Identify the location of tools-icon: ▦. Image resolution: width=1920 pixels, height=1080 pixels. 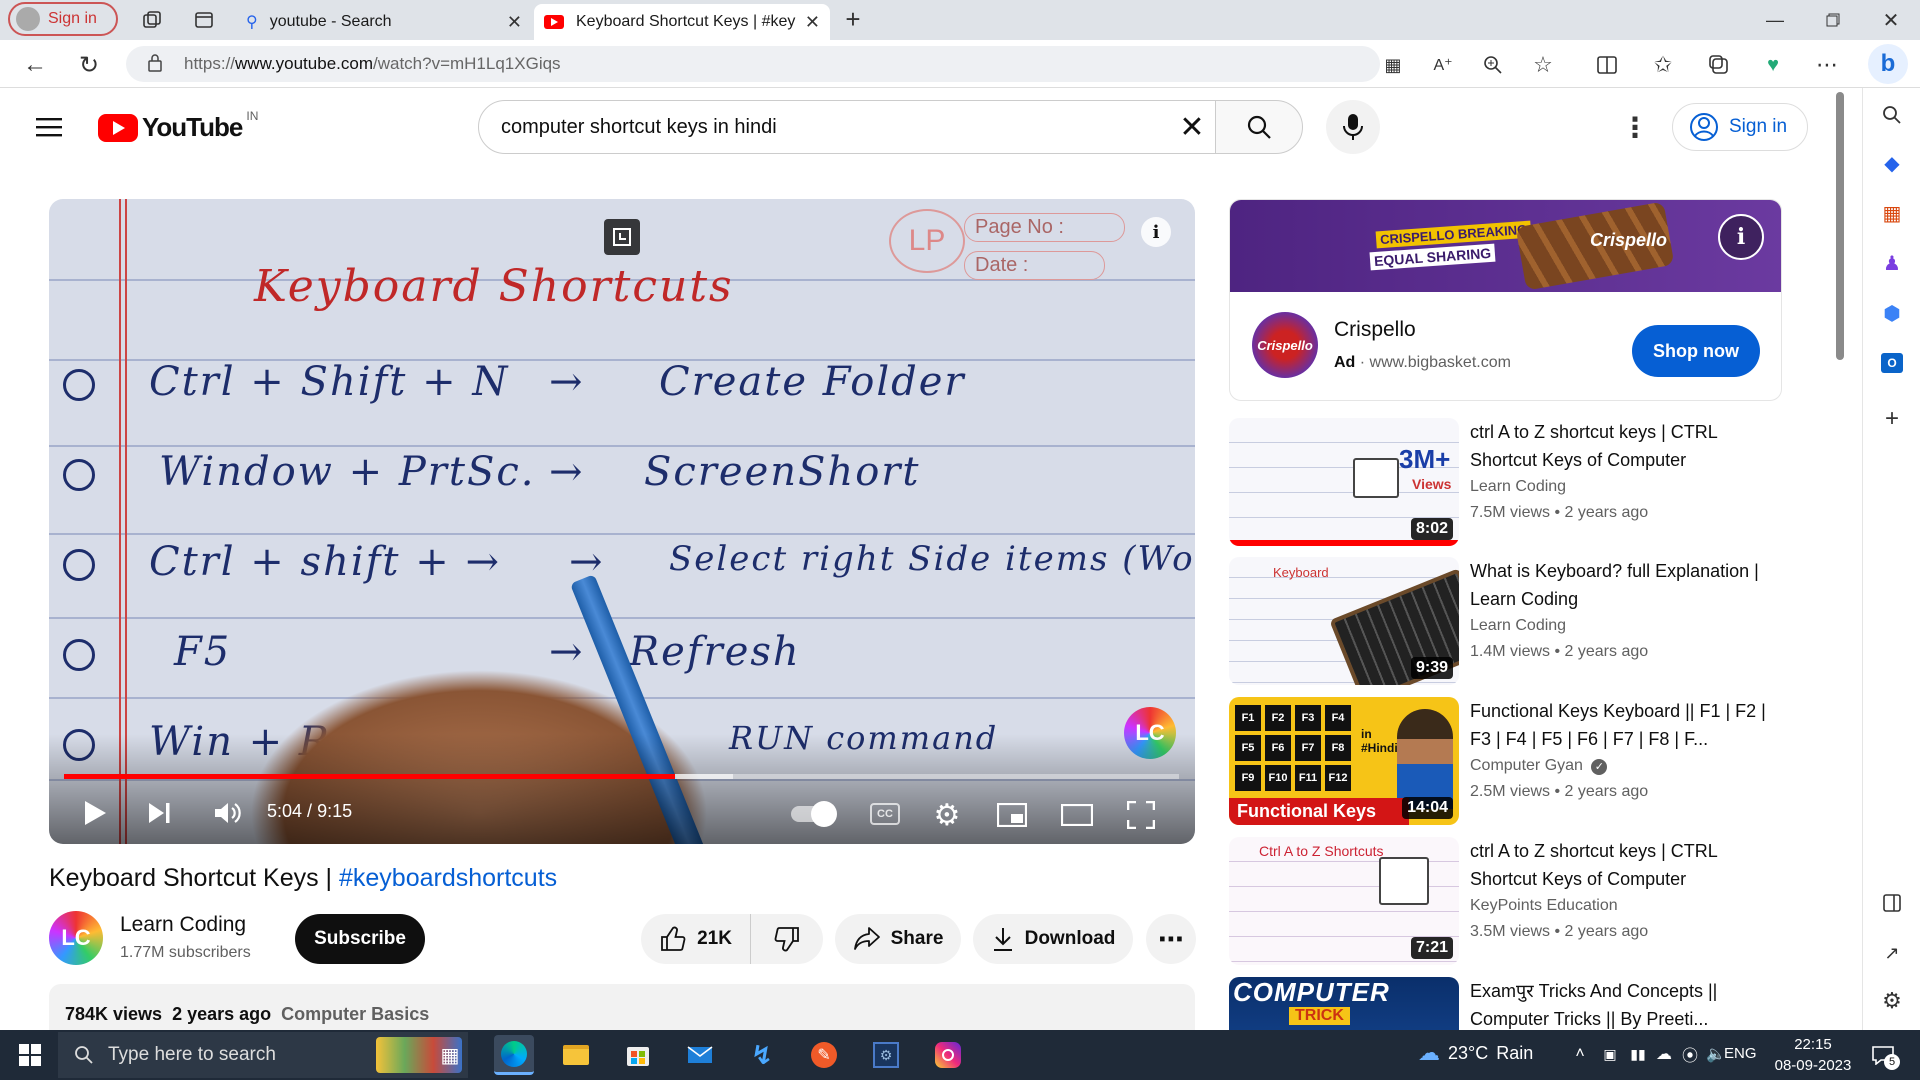
(1892, 213).